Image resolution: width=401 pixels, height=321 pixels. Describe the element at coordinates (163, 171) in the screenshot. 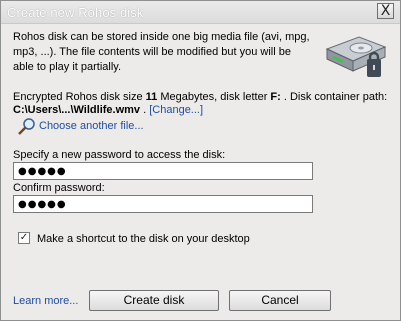

I see `password-field: ●●●●●` at that location.